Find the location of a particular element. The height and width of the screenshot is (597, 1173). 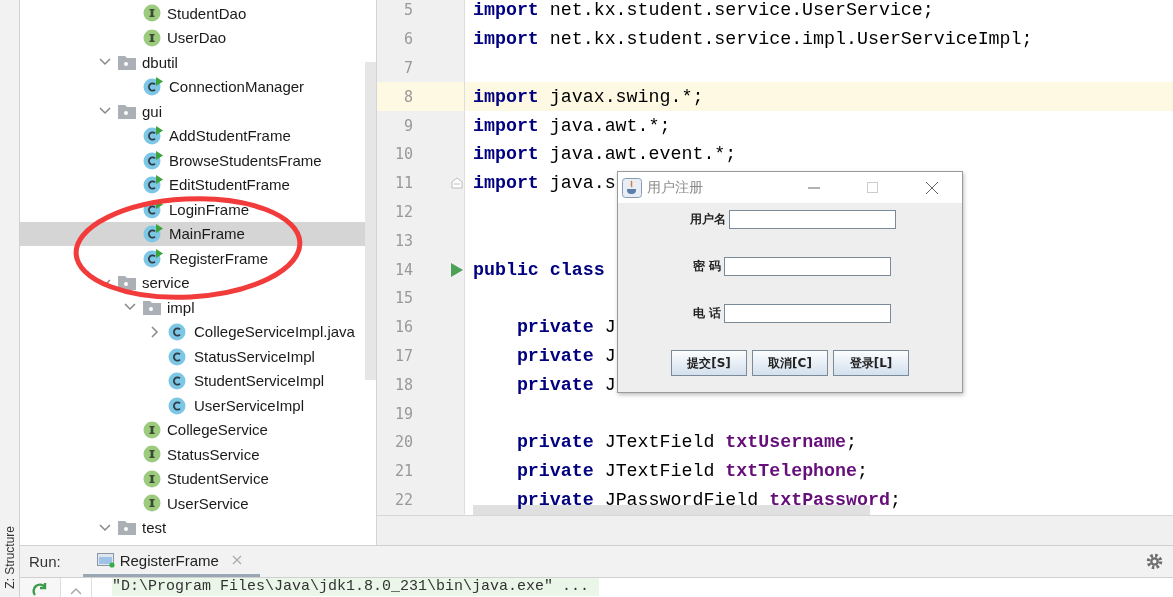

tree-item: StudentService is located at coordinates (192, 478).